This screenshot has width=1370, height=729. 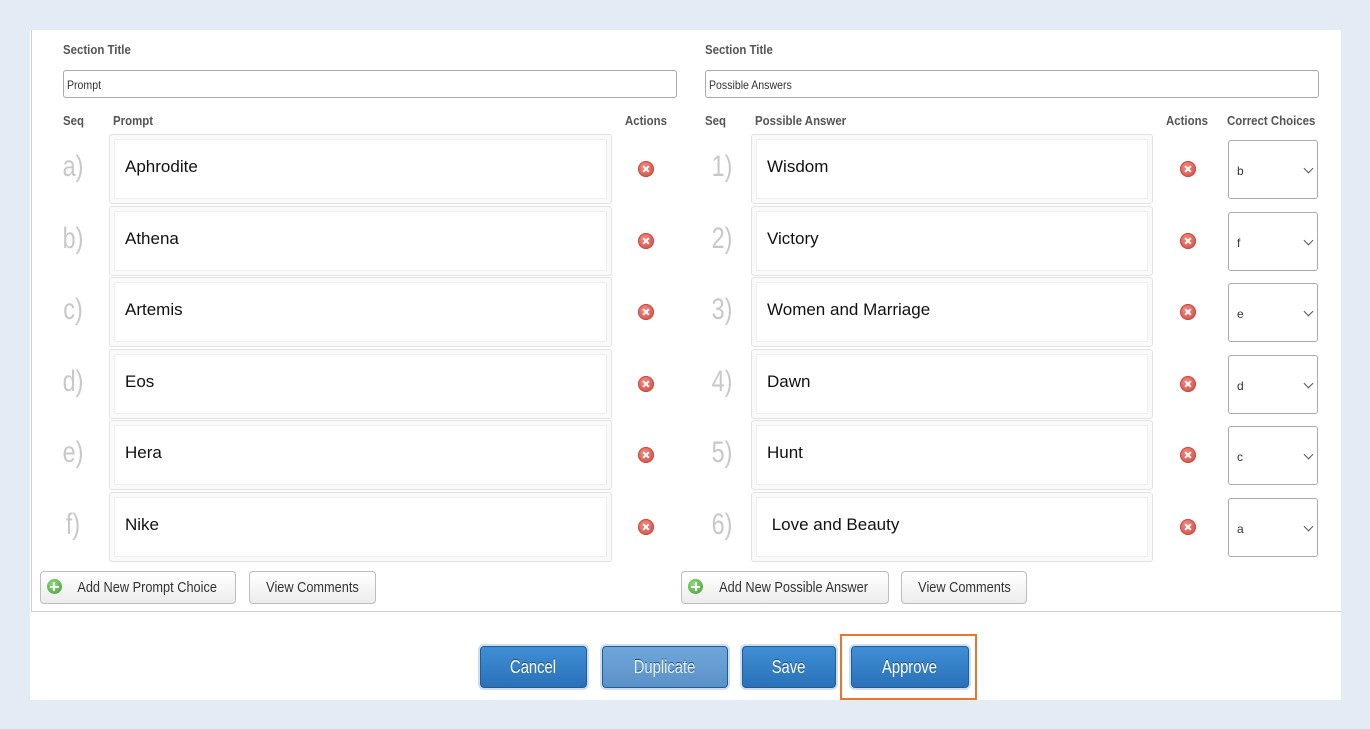 I want to click on prompt-seq-label: e), so click(x=73, y=453).